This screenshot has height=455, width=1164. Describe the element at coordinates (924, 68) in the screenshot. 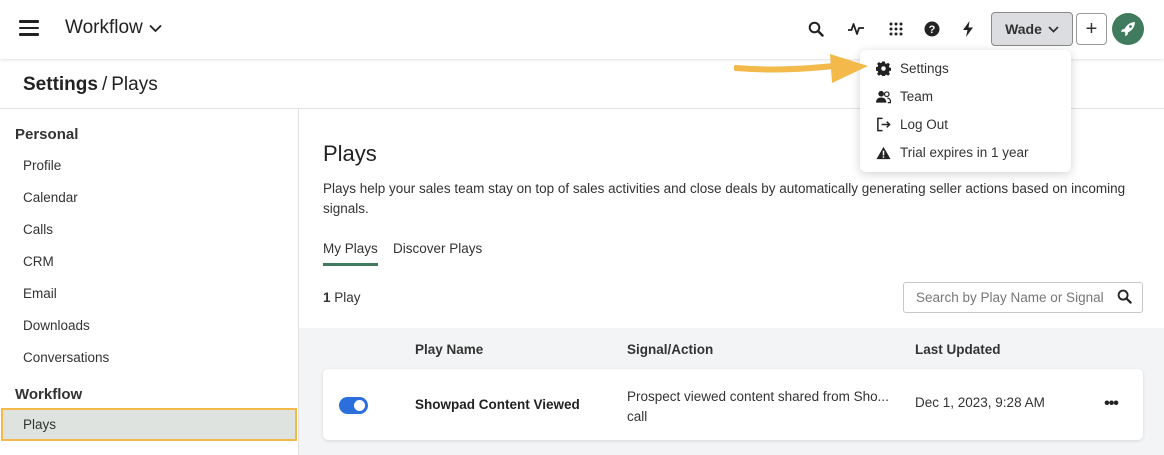

I see `menu-item-label: Settings` at that location.